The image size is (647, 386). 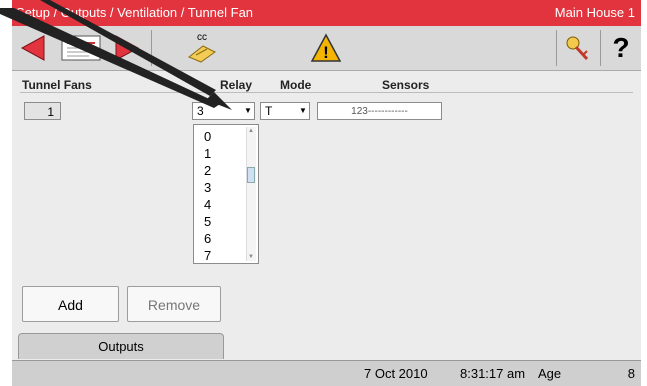 I want to click on relay-option: 3, so click(x=207, y=187).